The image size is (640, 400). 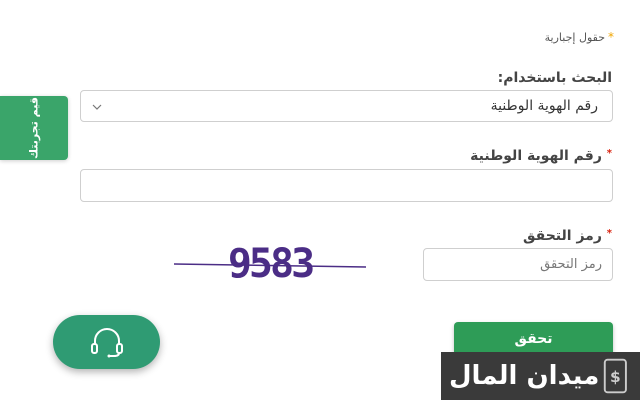 I want to click on required-fields-text: حقول إجبارية, so click(x=574, y=37).